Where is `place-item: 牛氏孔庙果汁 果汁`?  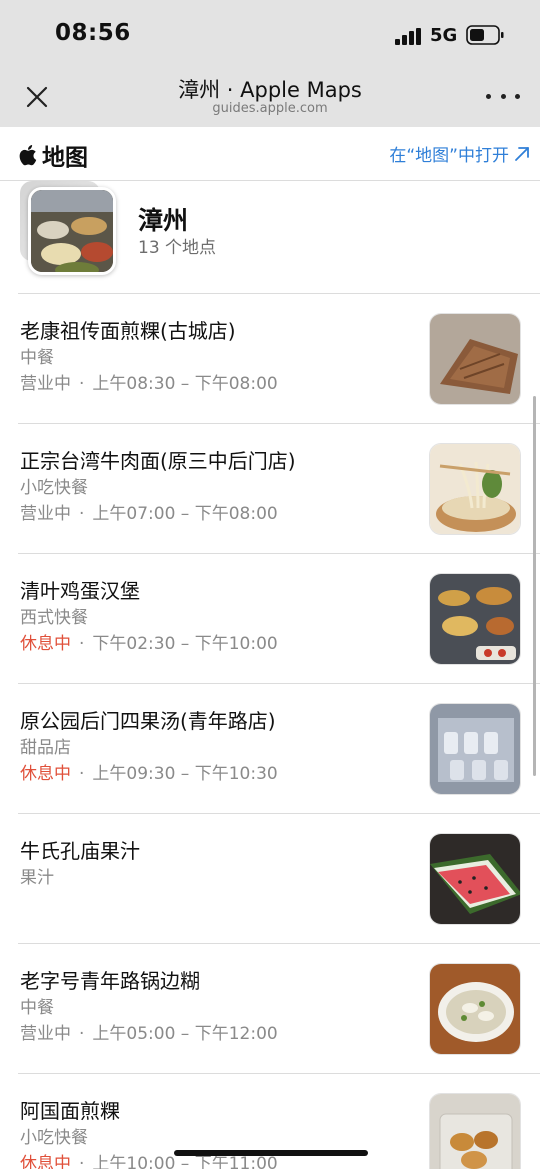
place-item: 牛氏孔庙果汁 果汁 is located at coordinates (279, 879).